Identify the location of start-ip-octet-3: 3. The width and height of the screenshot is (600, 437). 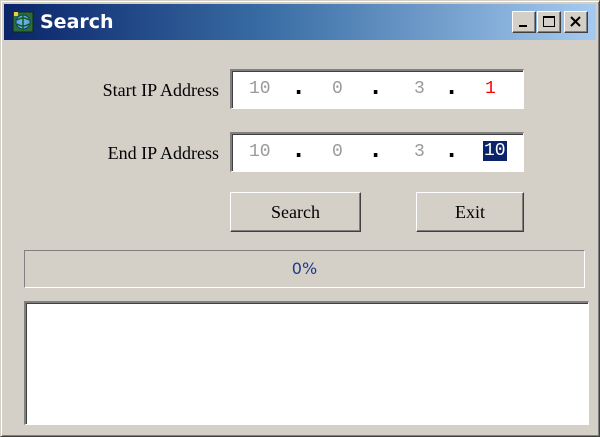
(419, 89).